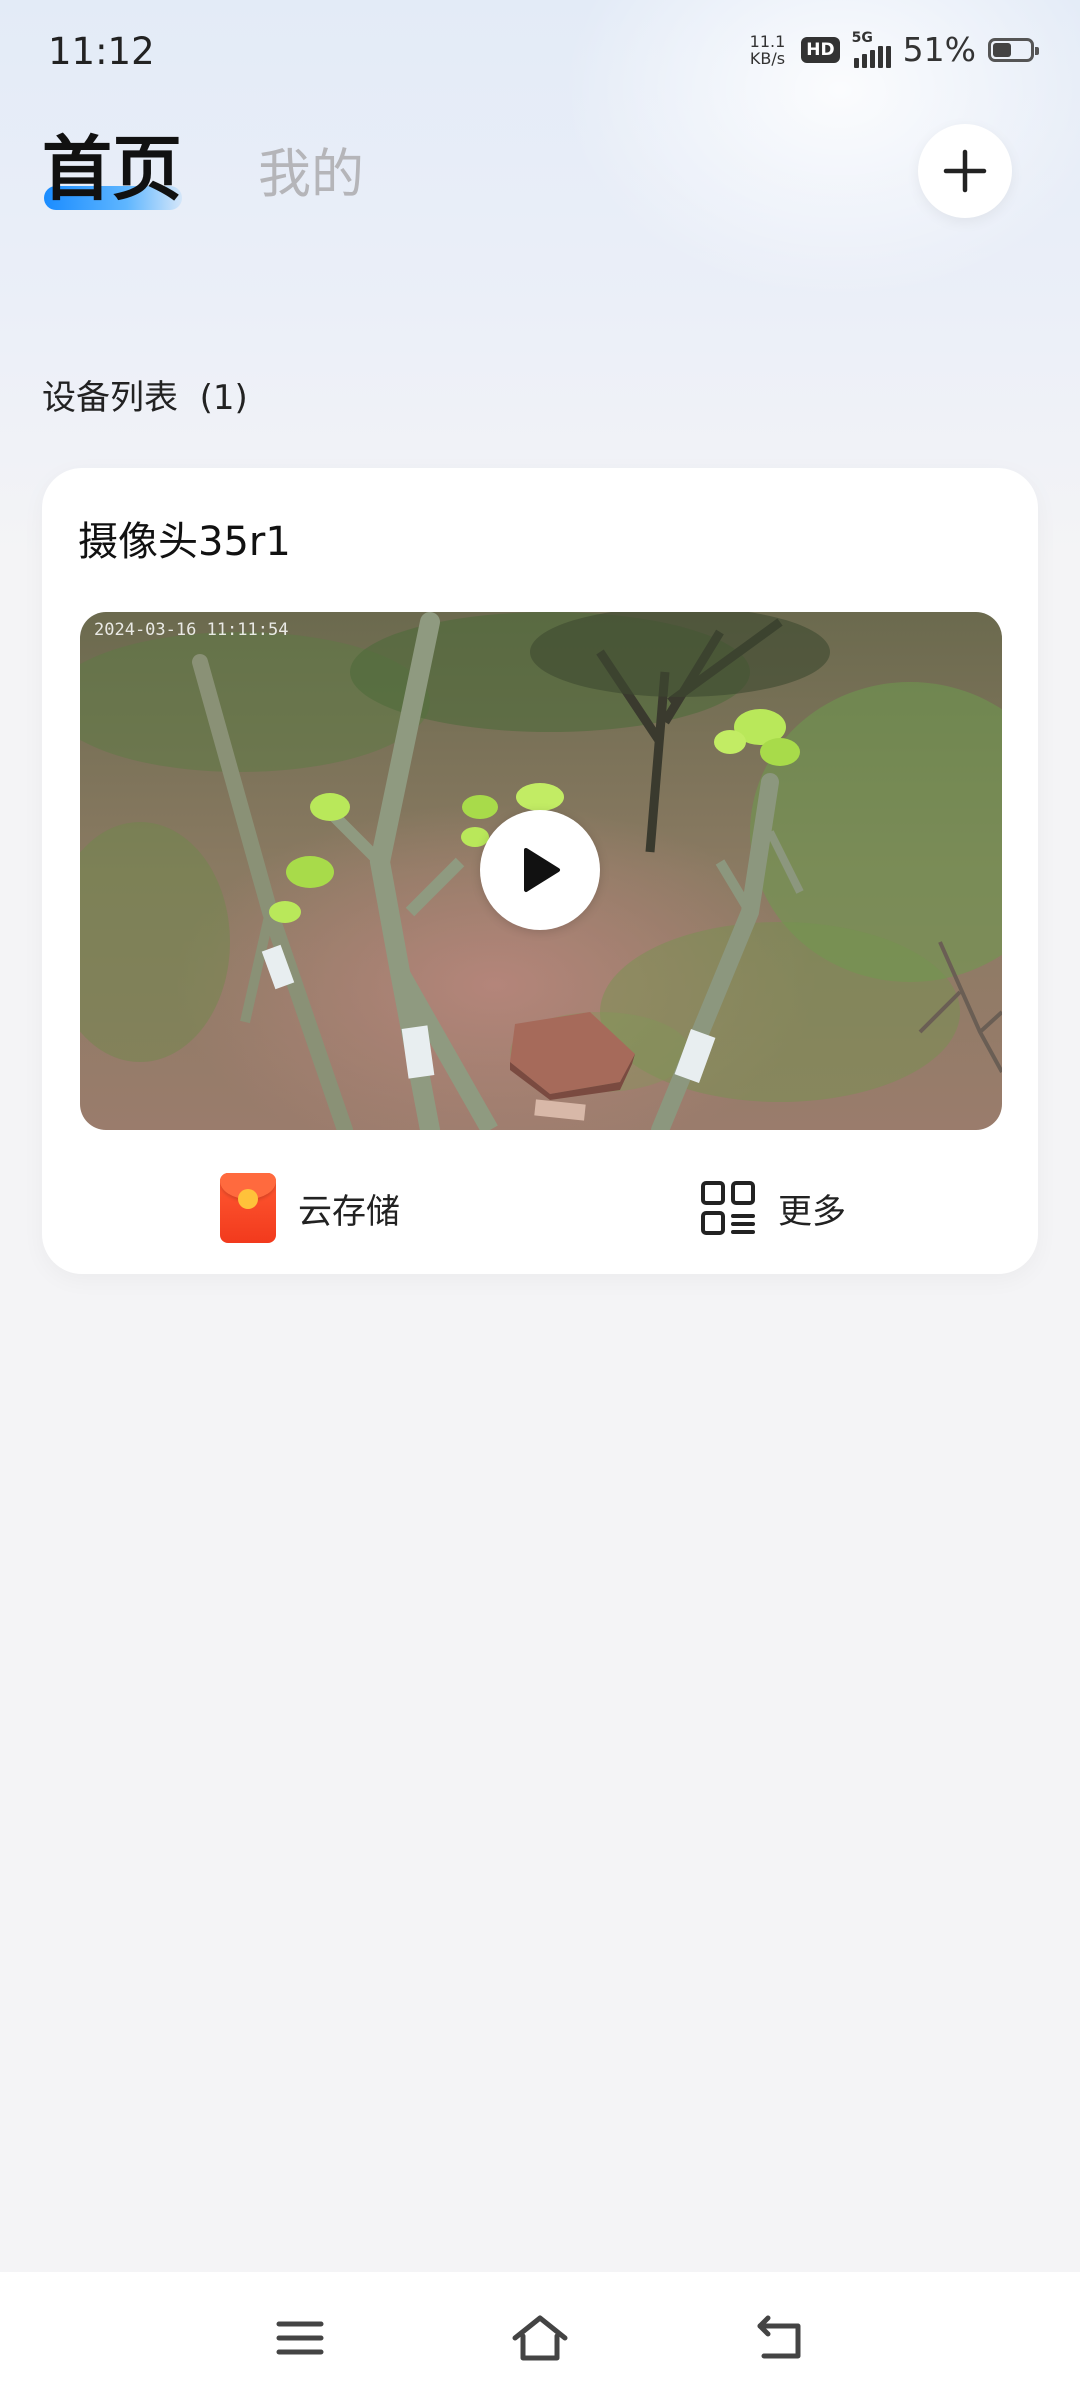 This screenshot has height=2400, width=1080. Describe the element at coordinates (820, 49) in the screenshot. I see `hd-badge: HD` at that location.